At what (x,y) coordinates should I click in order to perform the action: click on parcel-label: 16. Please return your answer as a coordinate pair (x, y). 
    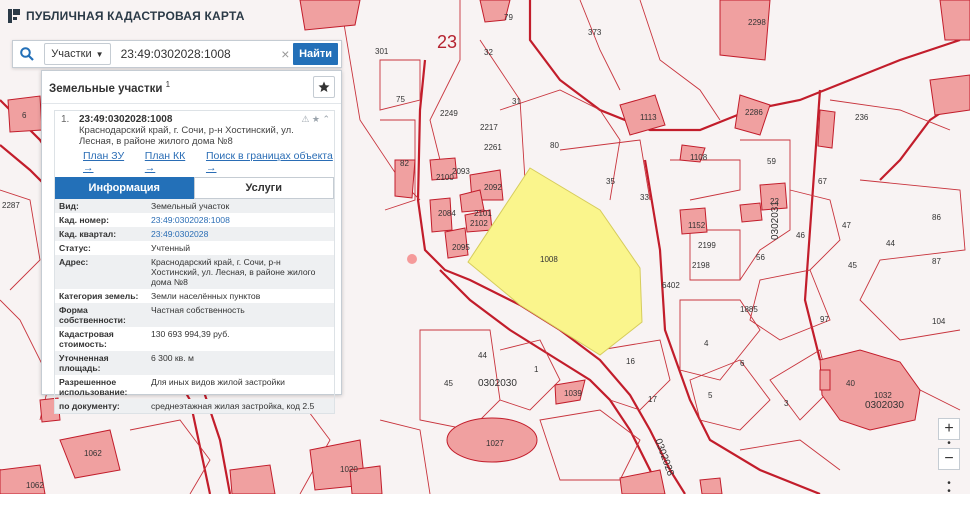
    Looking at the image, I should click on (630, 361).